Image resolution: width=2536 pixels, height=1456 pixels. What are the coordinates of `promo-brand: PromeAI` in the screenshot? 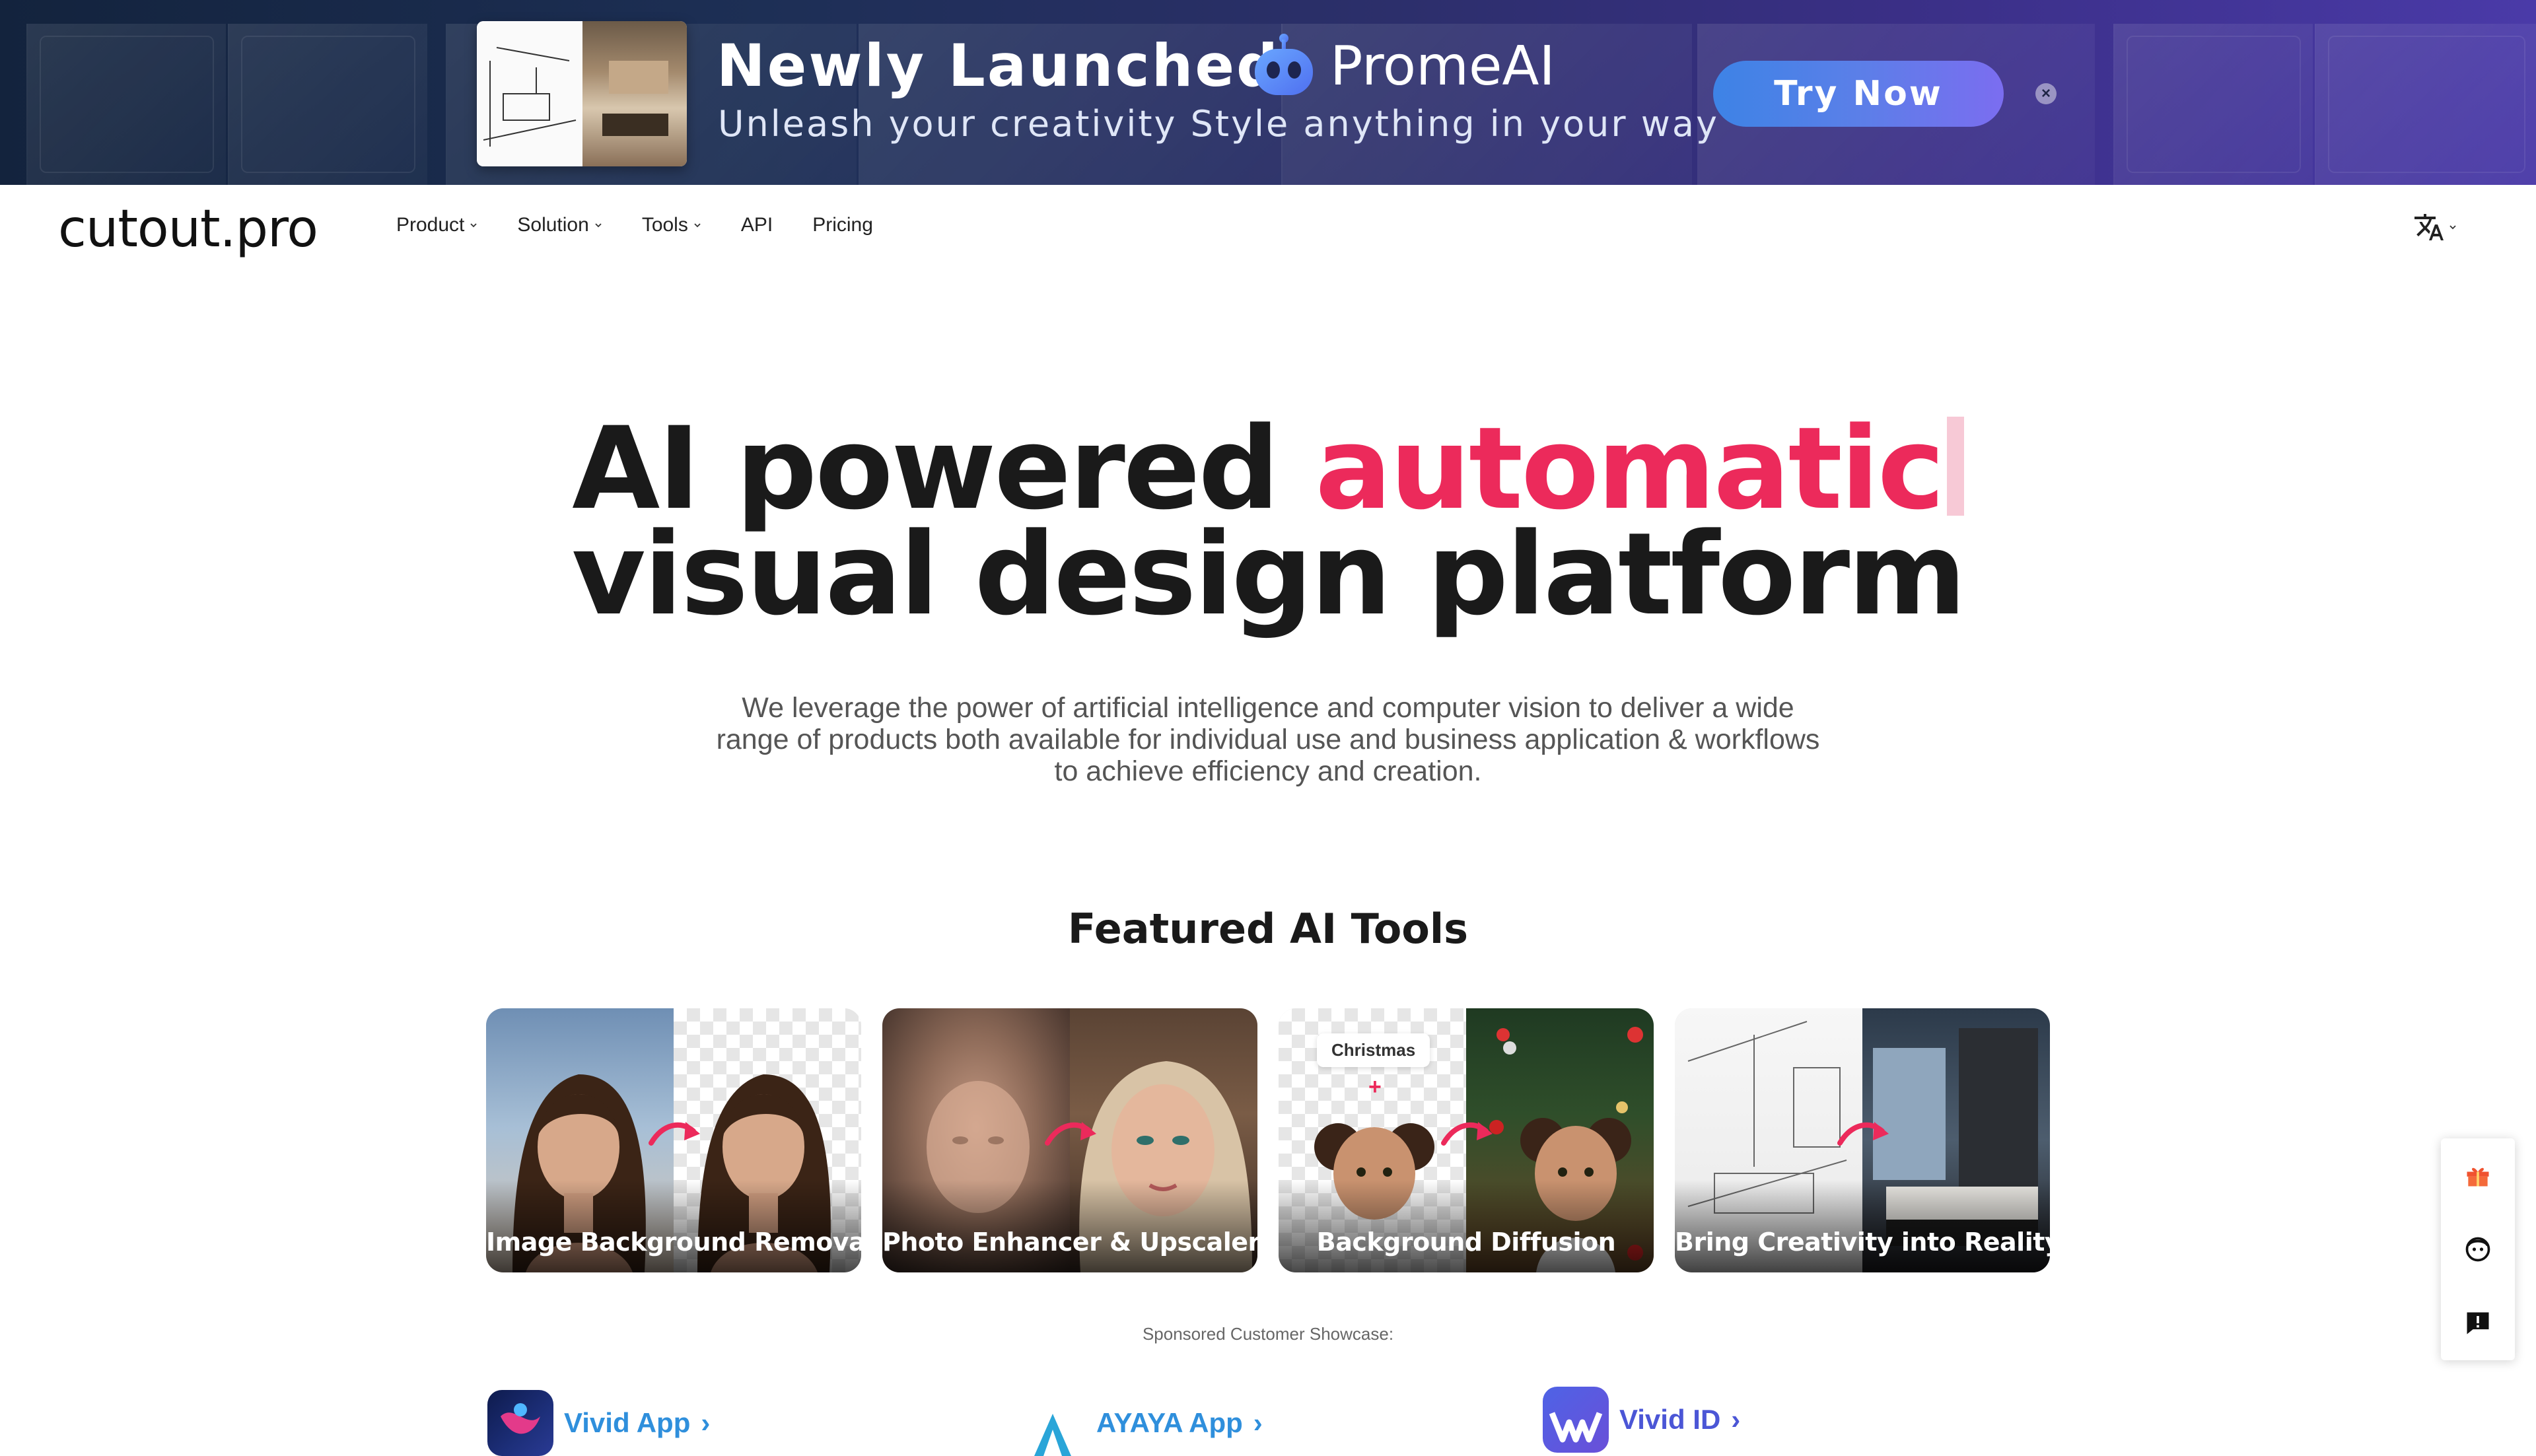 It's located at (1402, 66).